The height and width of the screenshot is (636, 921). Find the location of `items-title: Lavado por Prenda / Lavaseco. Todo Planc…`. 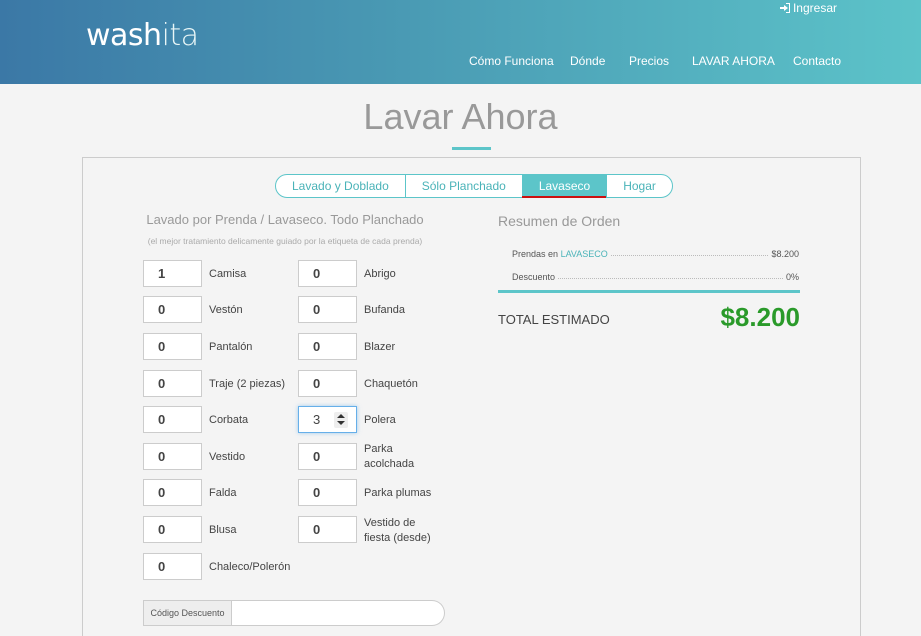

items-title: Lavado por Prenda / Lavaseco. Todo Planc… is located at coordinates (285, 219).